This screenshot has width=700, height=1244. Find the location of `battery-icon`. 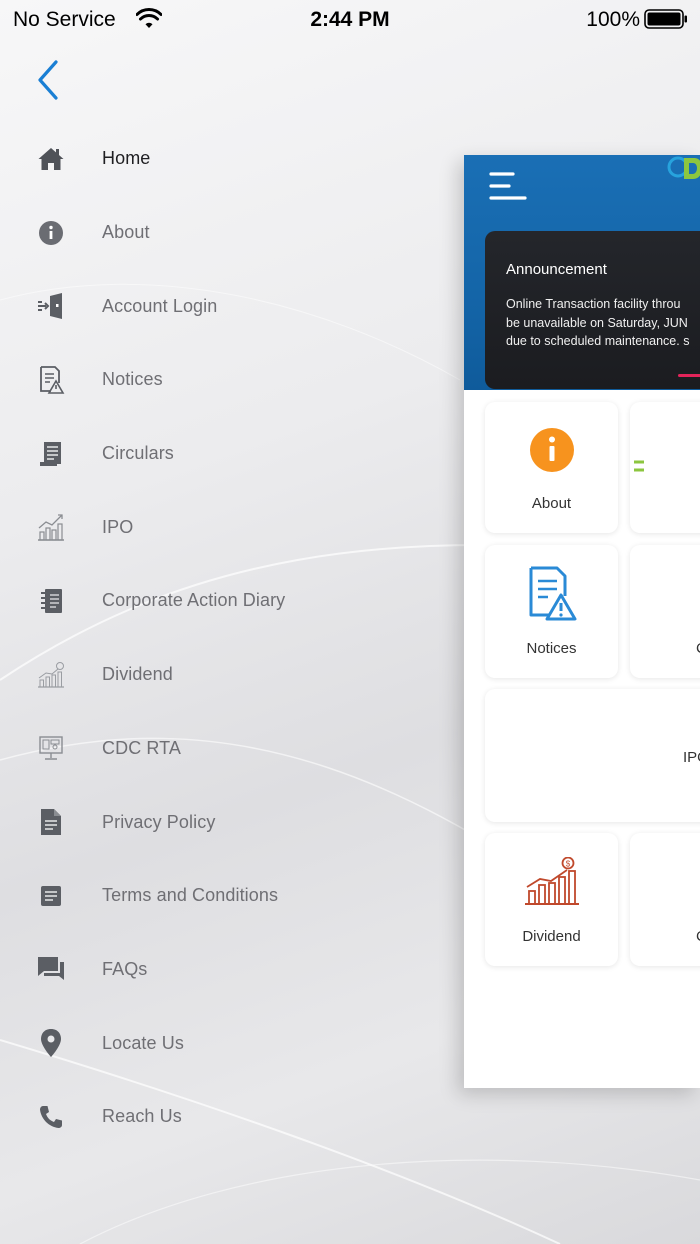

battery-icon is located at coordinates (665, 19).